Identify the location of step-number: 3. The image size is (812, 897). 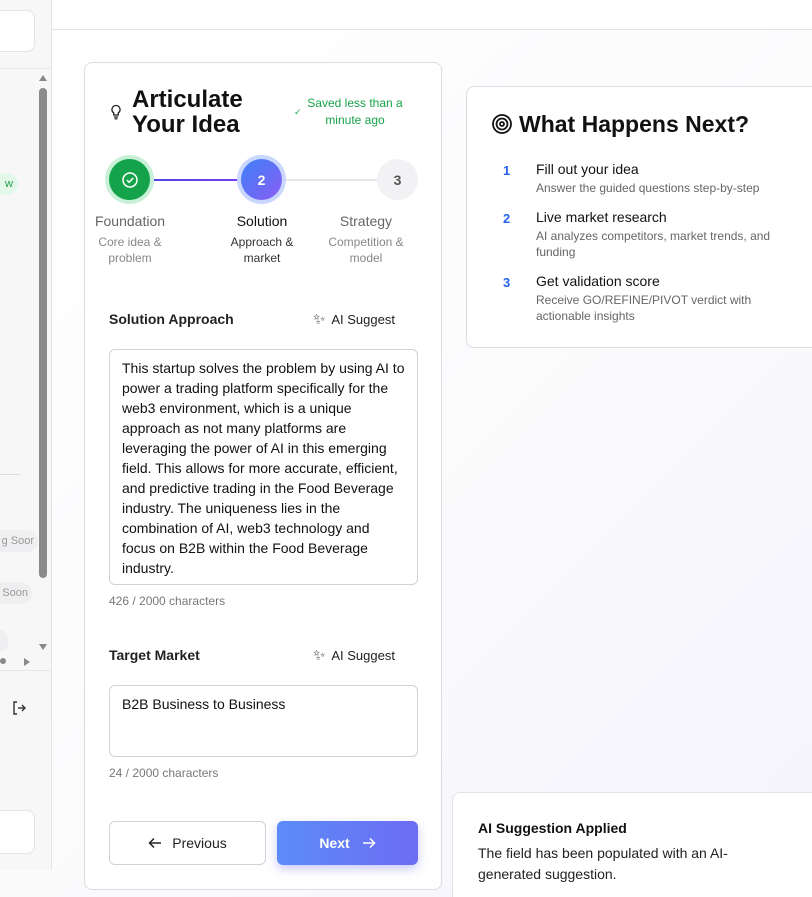
(507, 282).